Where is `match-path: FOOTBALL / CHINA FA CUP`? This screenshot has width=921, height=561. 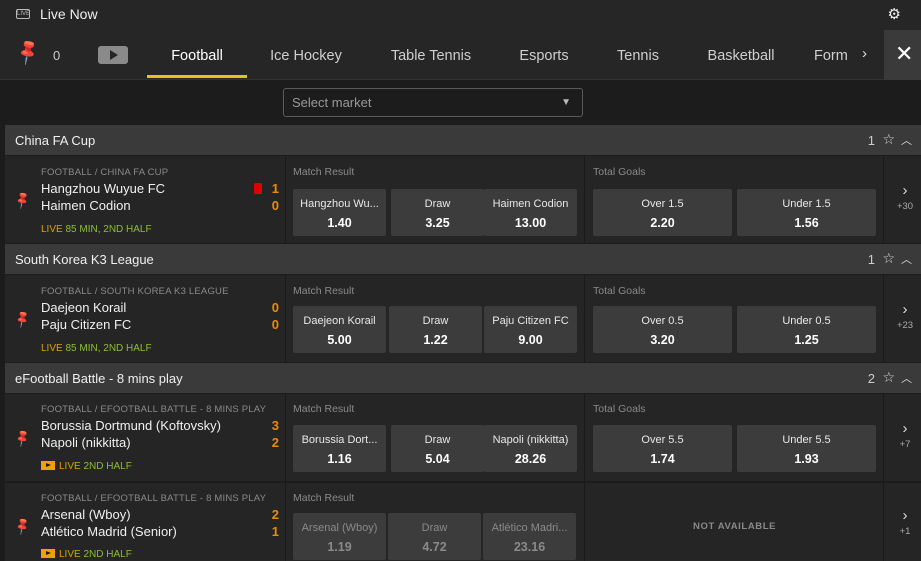 match-path: FOOTBALL / CHINA FA CUP is located at coordinates (105, 172).